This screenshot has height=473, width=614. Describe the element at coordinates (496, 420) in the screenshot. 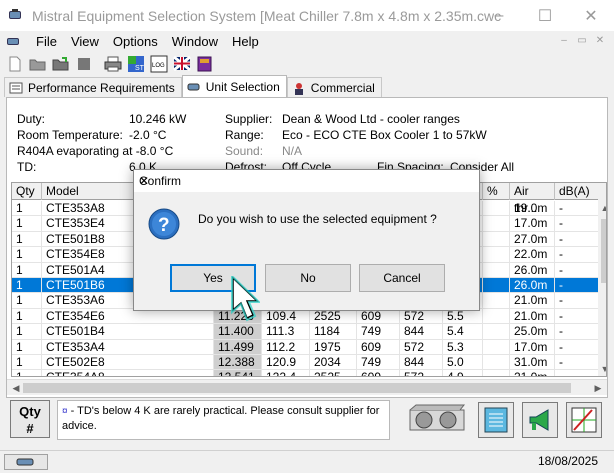

I see `datasheet-button` at that location.